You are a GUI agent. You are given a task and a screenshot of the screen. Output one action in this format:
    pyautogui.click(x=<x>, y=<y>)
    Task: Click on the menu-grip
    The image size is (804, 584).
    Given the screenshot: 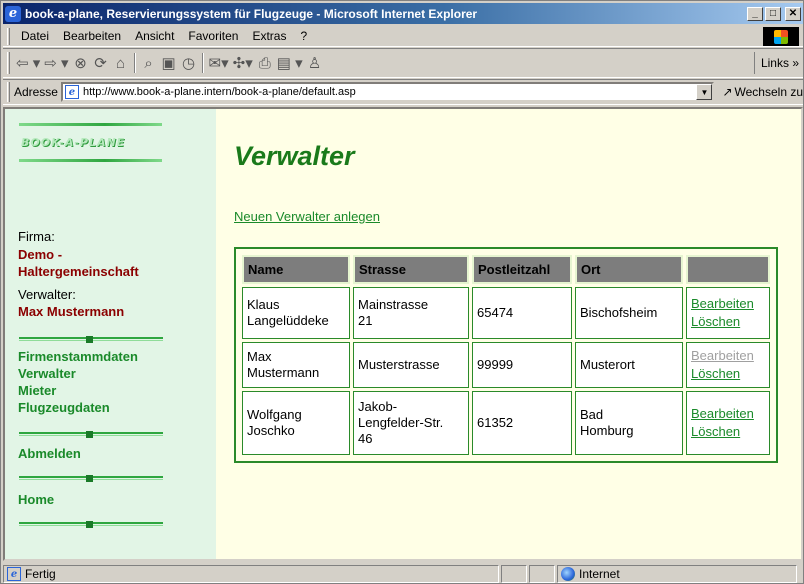 What is the action you would take?
    pyautogui.click(x=8, y=36)
    